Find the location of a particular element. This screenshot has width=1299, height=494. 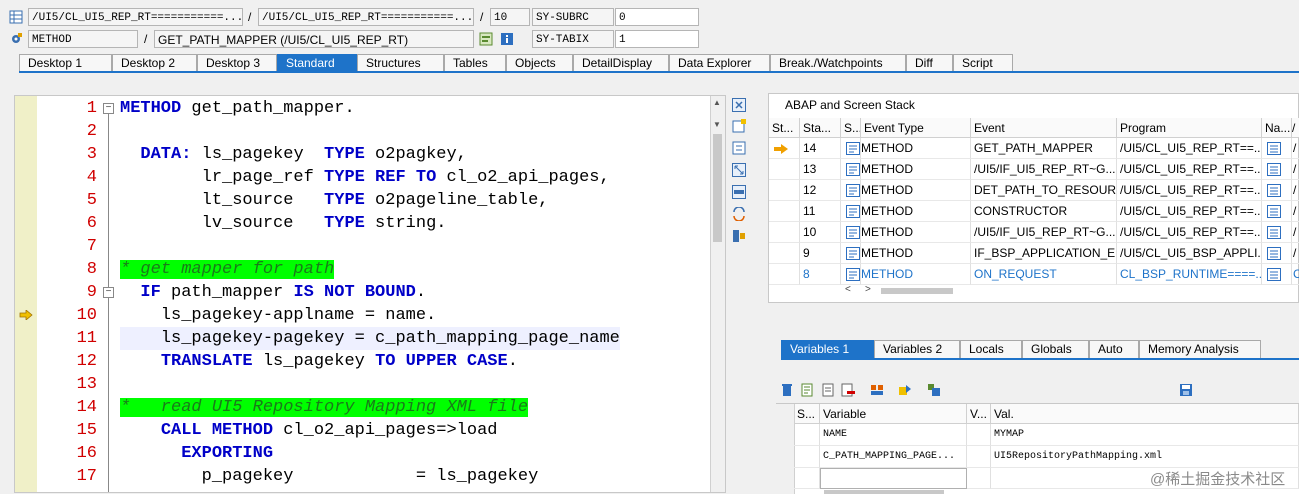

var-value-cell: MYMAP is located at coordinates (1145, 435).